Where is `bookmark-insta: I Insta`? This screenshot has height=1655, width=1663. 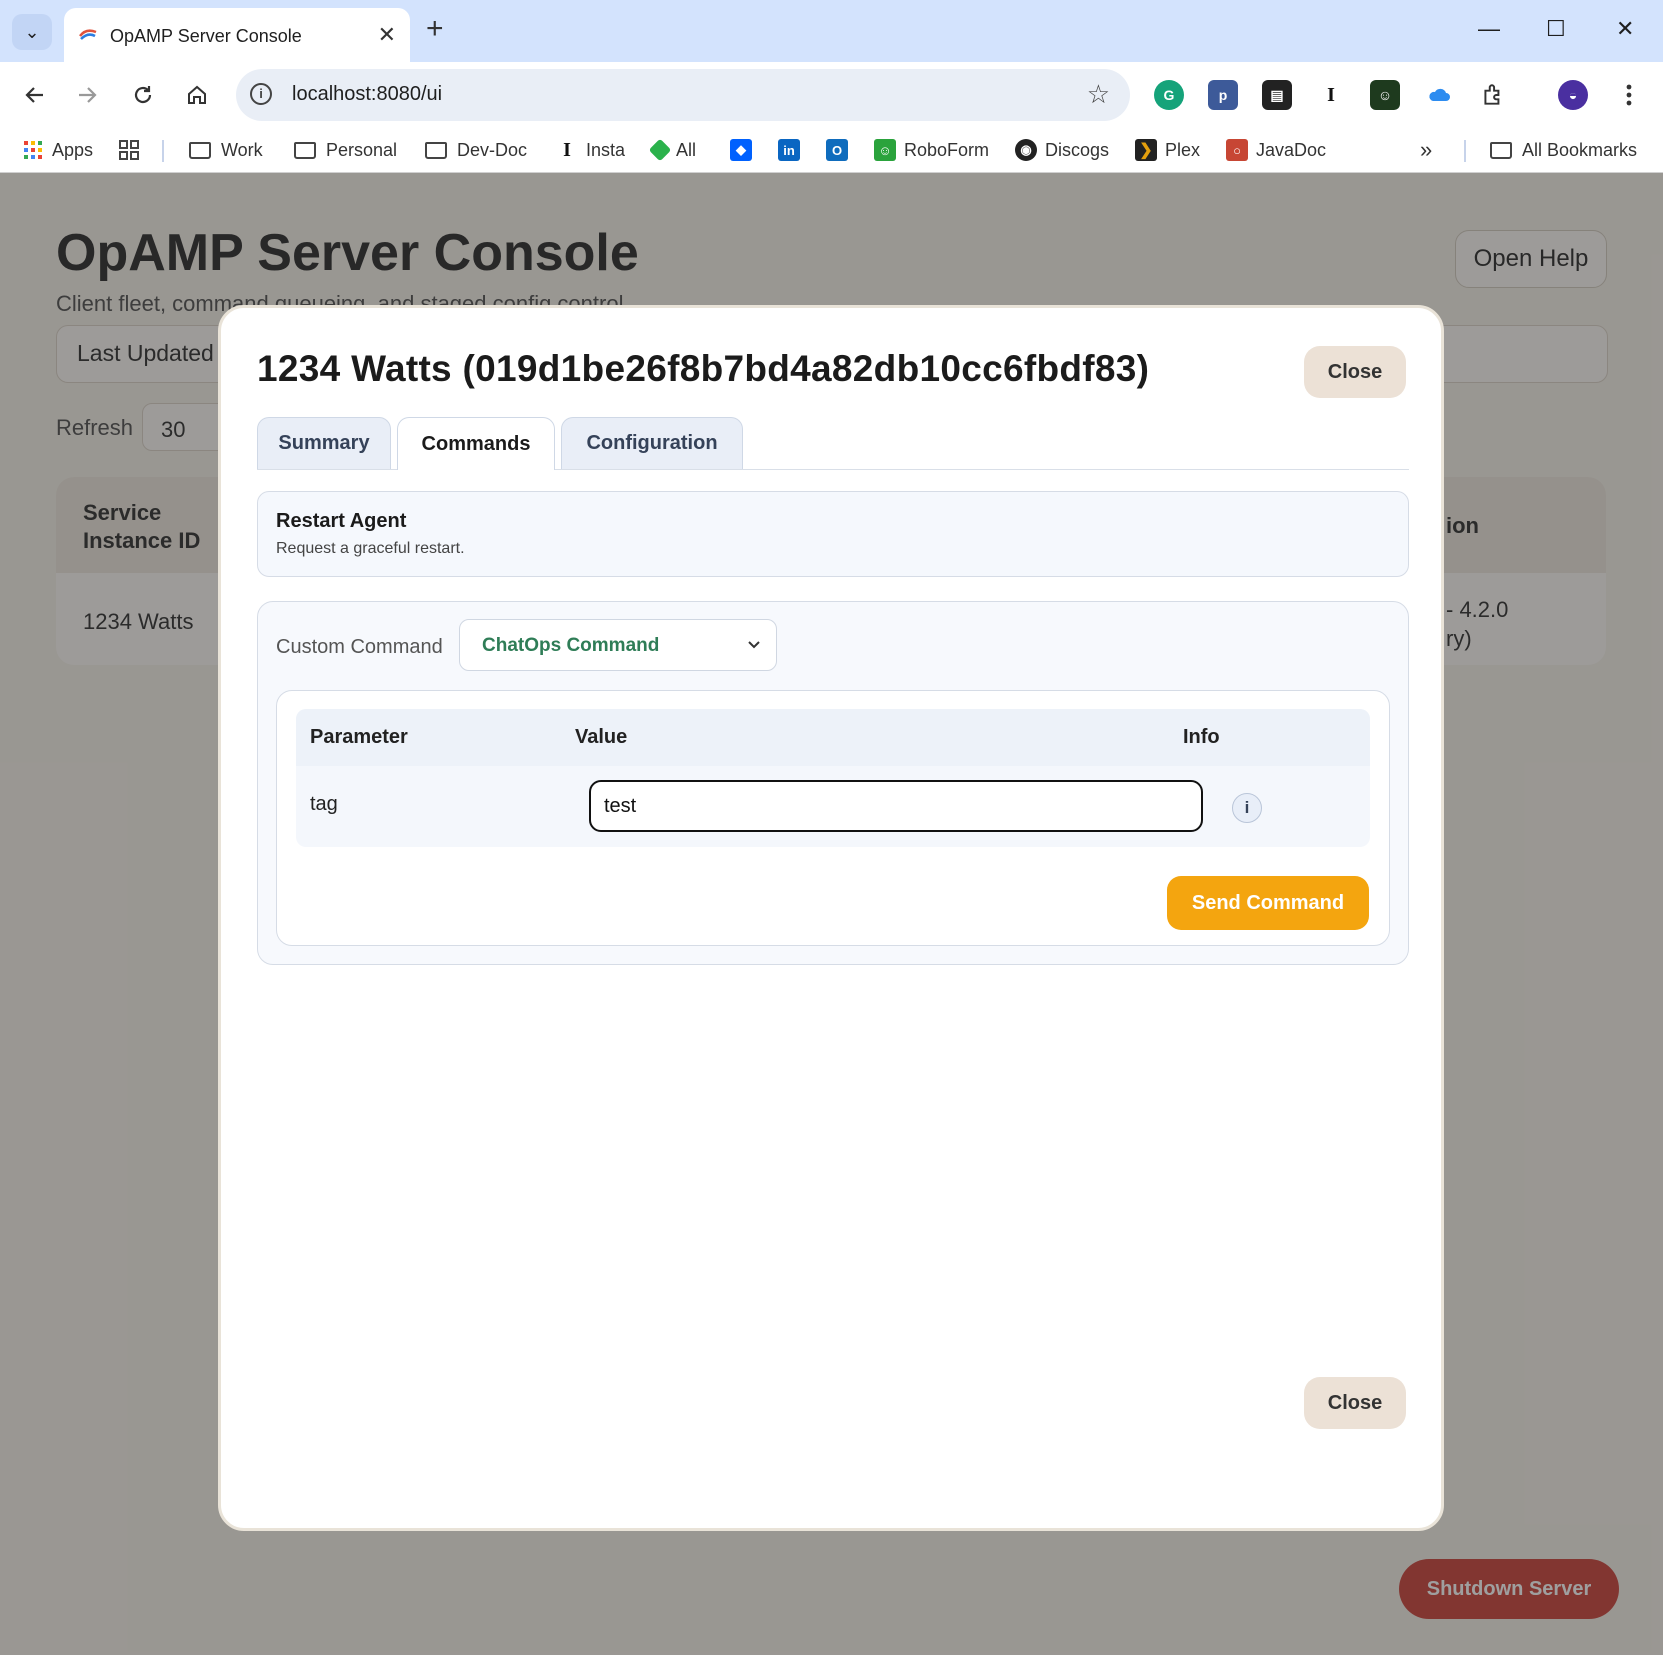
bookmark-insta: I Insta is located at coordinates (590, 150).